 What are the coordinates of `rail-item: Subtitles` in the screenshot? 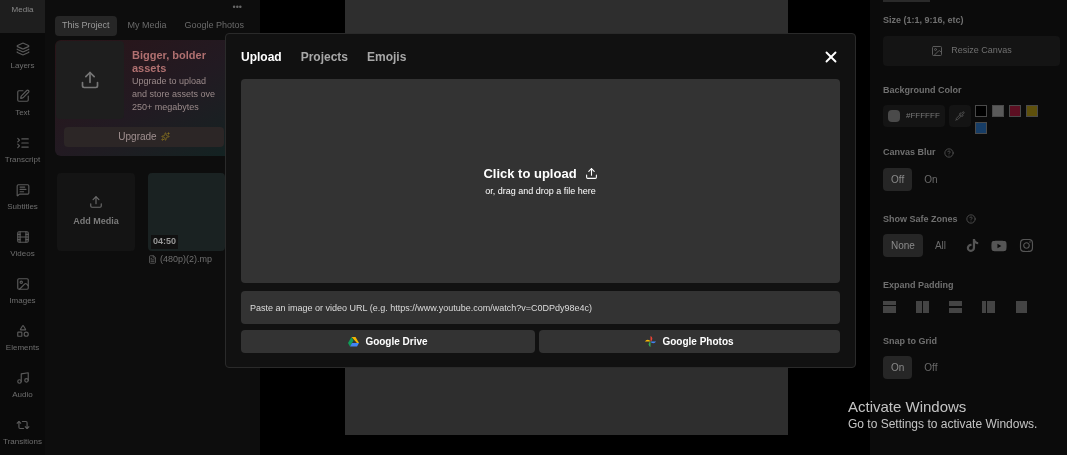 It's located at (22, 197).